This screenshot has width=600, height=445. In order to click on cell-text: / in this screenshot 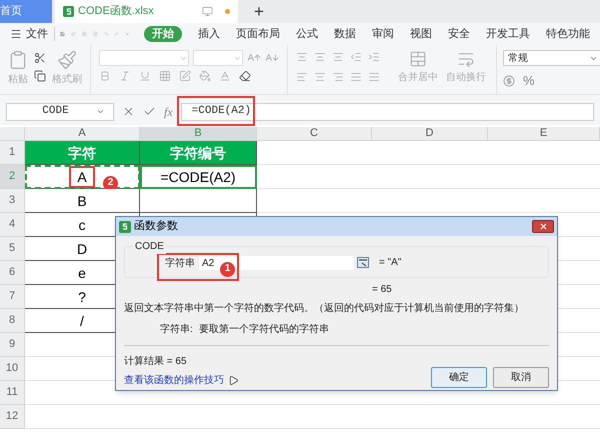, I will do `click(82, 321)`.